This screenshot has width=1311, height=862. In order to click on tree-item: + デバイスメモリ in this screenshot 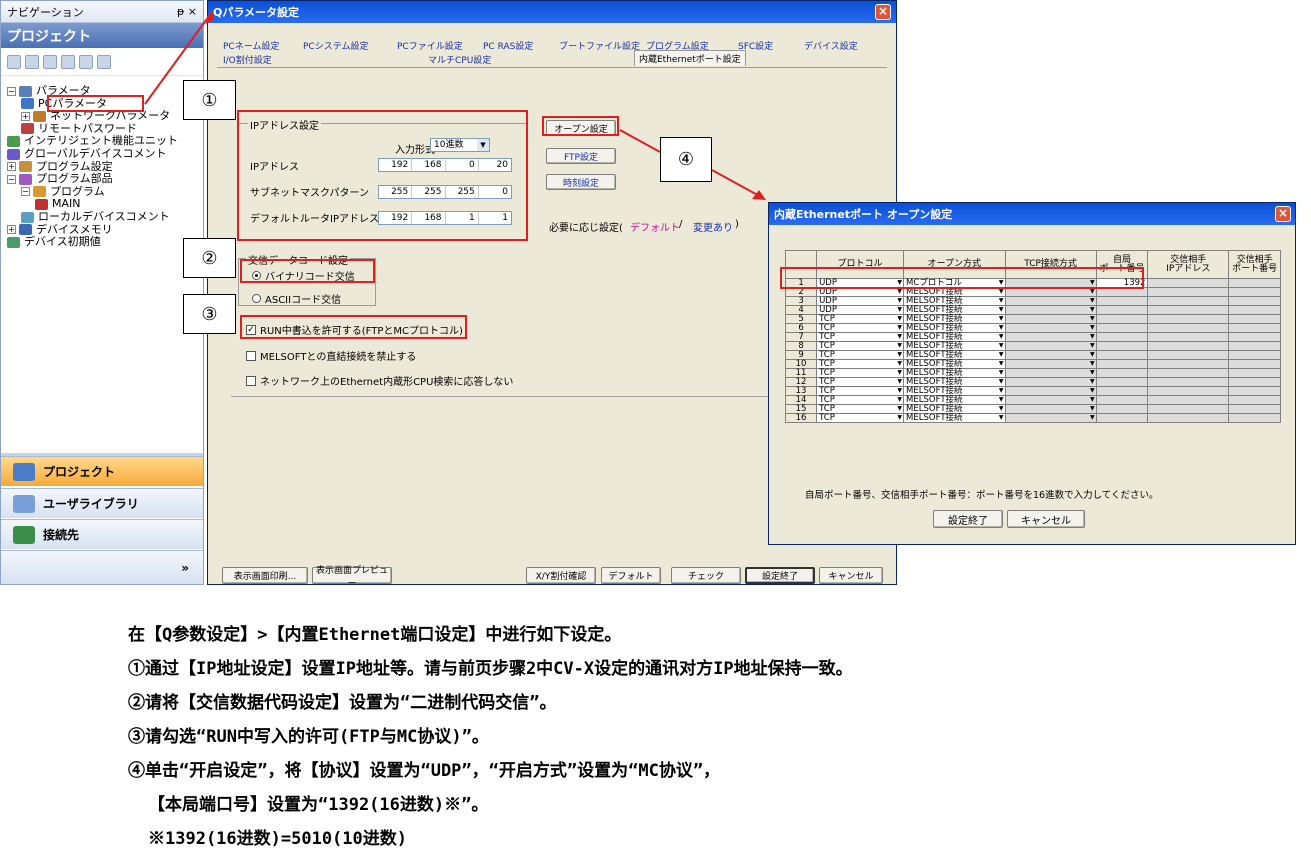, I will do `click(60, 229)`.